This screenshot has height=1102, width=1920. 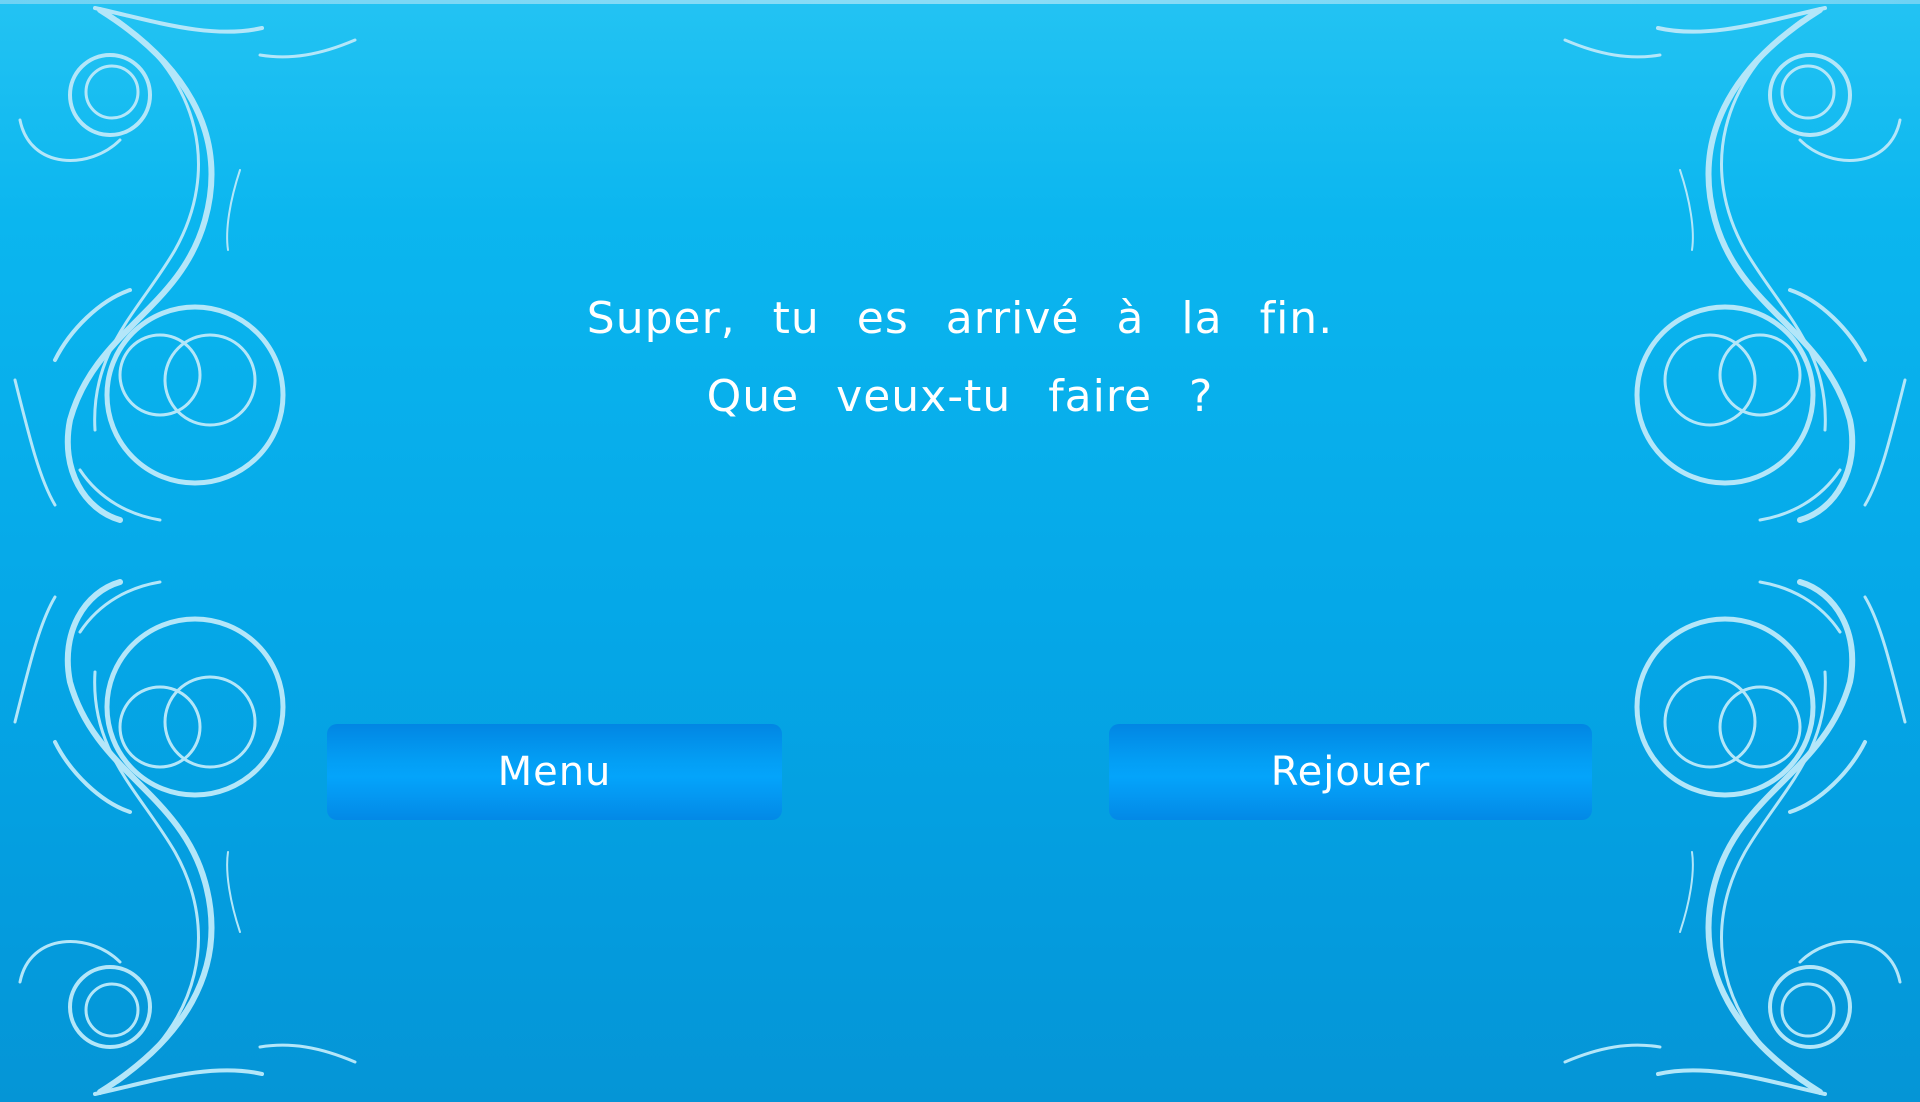 What do you see at coordinates (186, 839) in the screenshot?
I see `corner-ornament-bottom-left` at bounding box center [186, 839].